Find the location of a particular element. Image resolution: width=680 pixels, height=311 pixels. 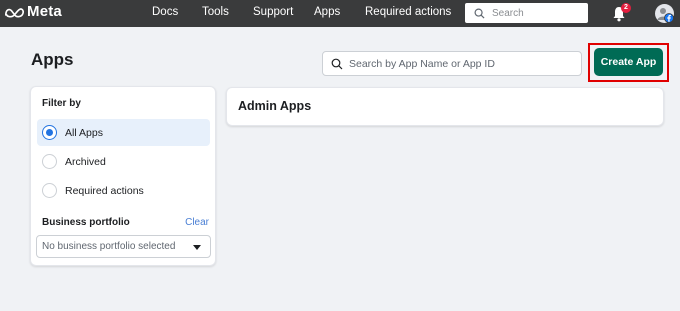

notification-badge: 2 is located at coordinates (626, 8).